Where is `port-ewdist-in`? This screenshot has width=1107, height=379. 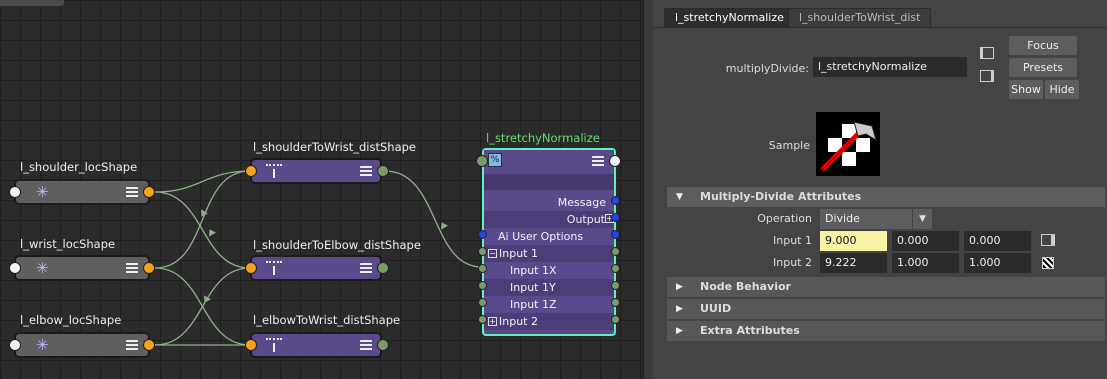
port-ewdist-in is located at coordinates (251, 345).